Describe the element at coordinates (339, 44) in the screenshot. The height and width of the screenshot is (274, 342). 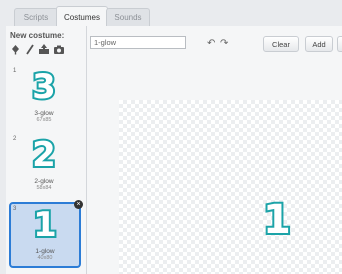
I see `more-button` at that location.